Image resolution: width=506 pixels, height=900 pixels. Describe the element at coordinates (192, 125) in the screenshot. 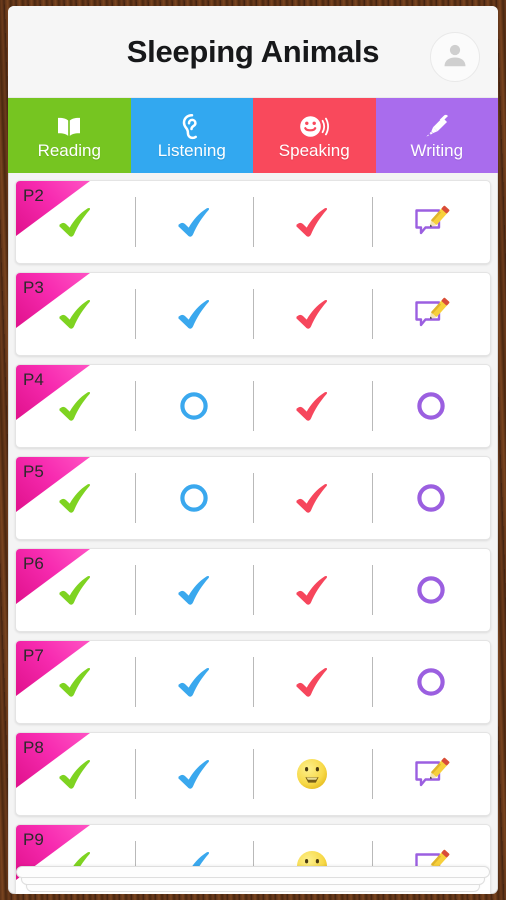

I see `ear-icon` at that location.